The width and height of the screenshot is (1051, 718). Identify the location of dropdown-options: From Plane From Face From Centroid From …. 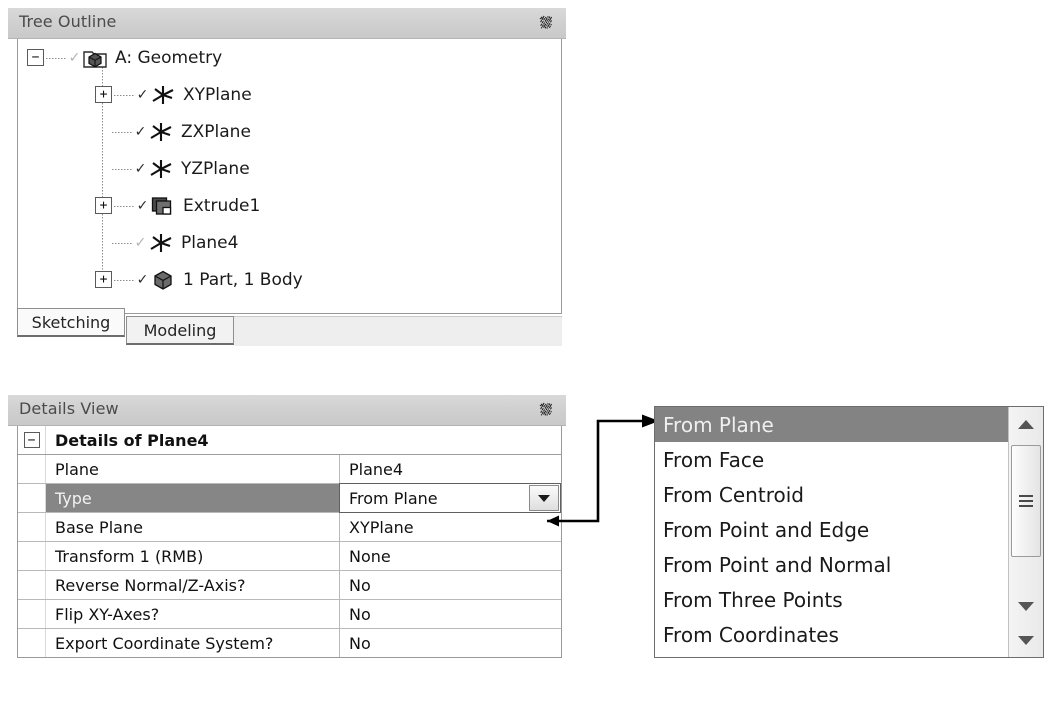
(831, 532).